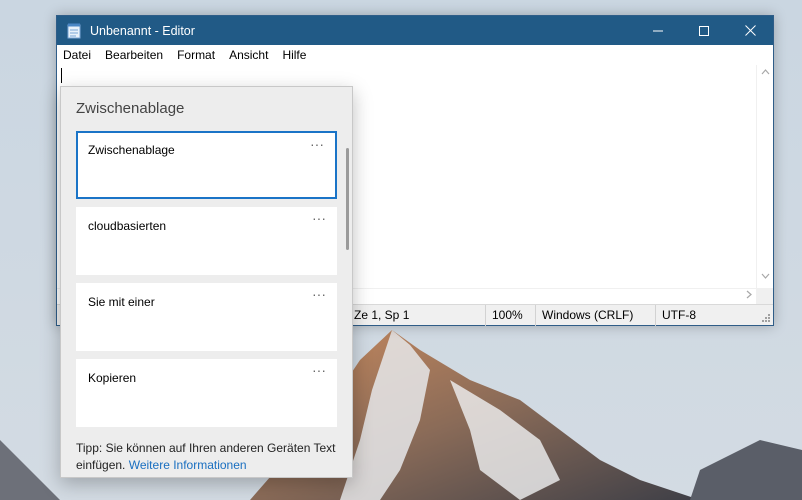 This screenshot has width=802, height=500. I want to click on menu-ansicht: Ansicht, so click(248, 55).